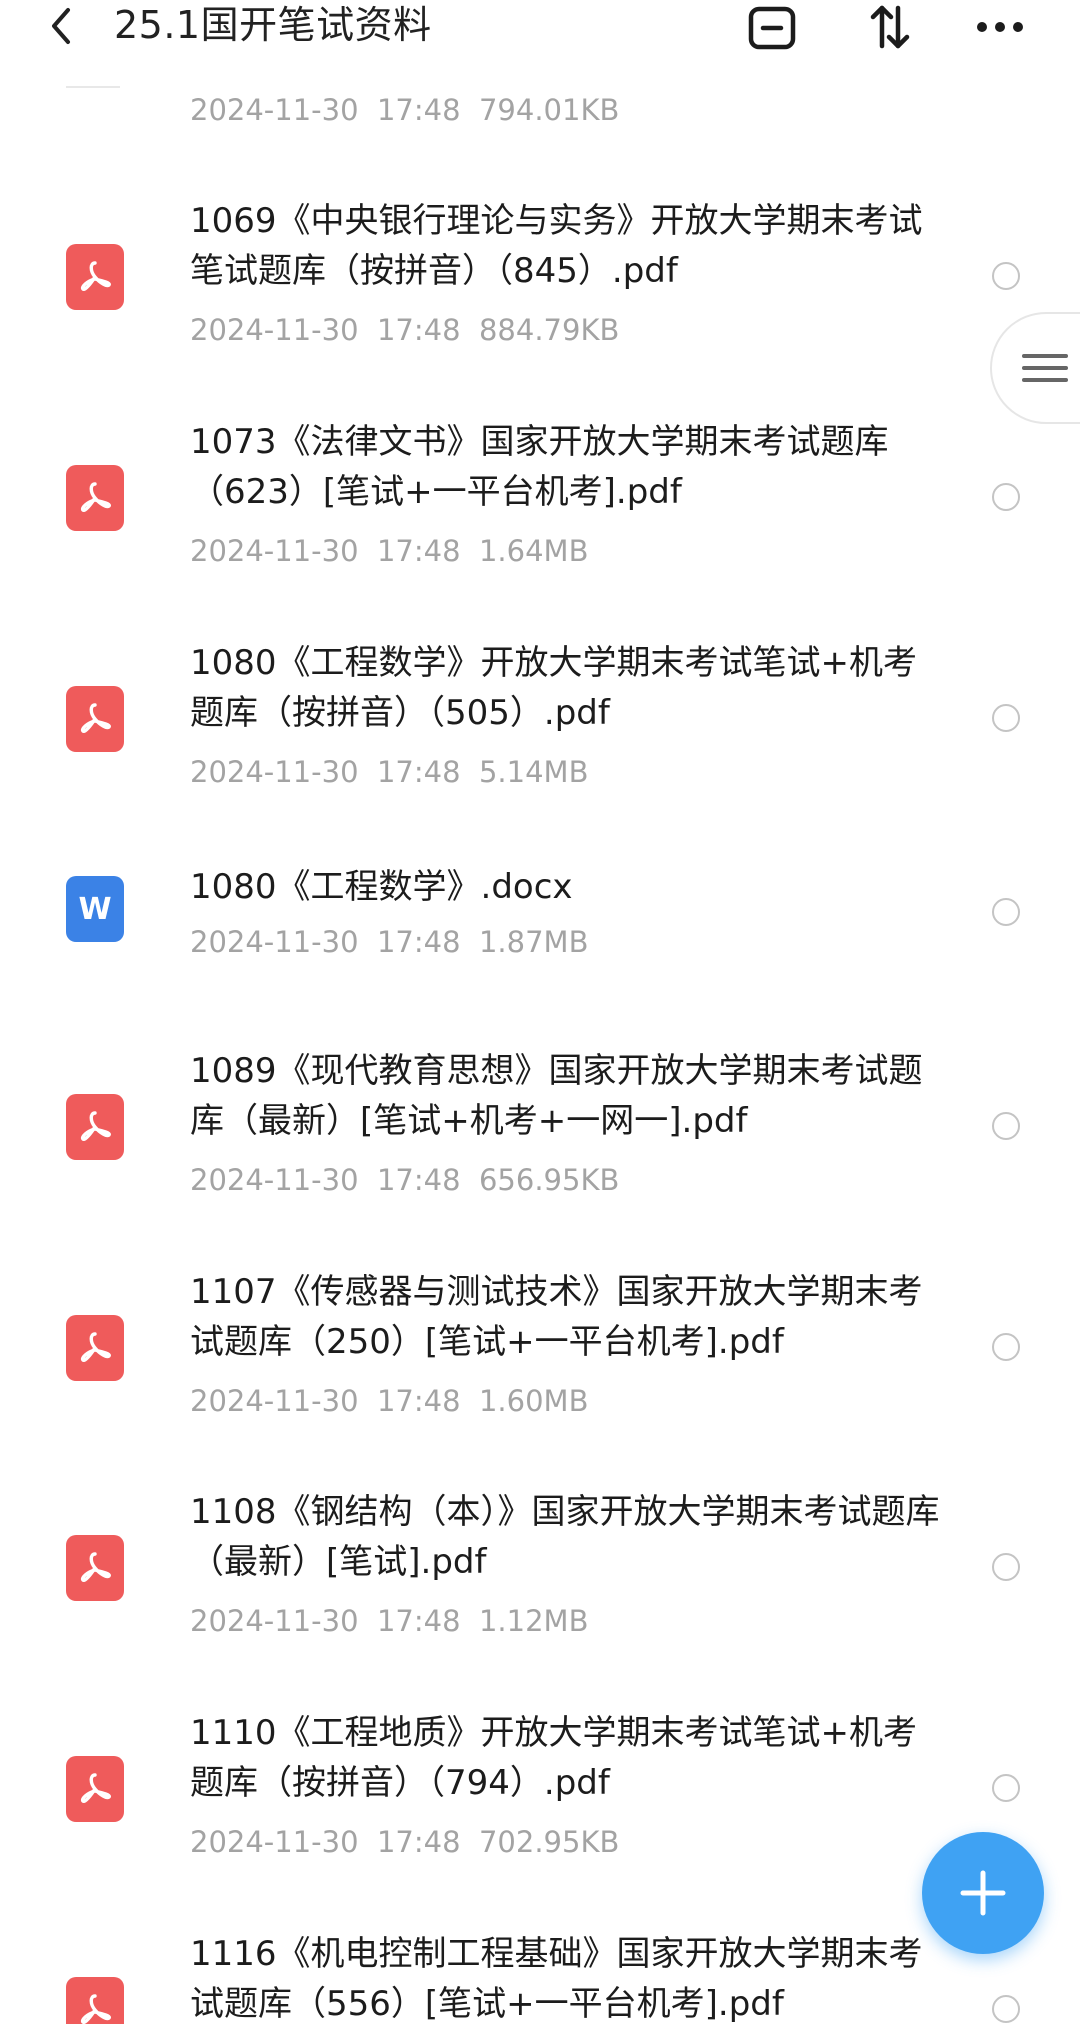 Image resolution: width=1080 pixels, height=2024 pixels. What do you see at coordinates (554, 688) in the screenshot?
I see `file-name: 1080《工程数学》开放大学期末考试笔试+机考题库（按拼音）（505）.pdf` at bounding box center [554, 688].